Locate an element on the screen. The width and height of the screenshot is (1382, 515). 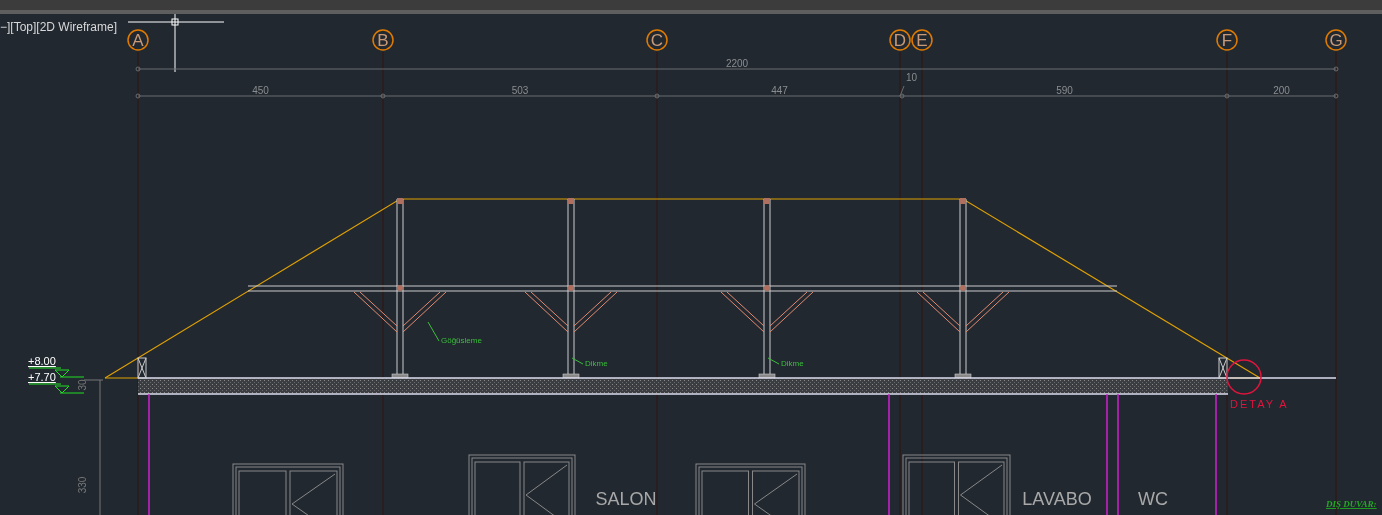
grid-axis-bubble: D is located at coordinates (900, 40).